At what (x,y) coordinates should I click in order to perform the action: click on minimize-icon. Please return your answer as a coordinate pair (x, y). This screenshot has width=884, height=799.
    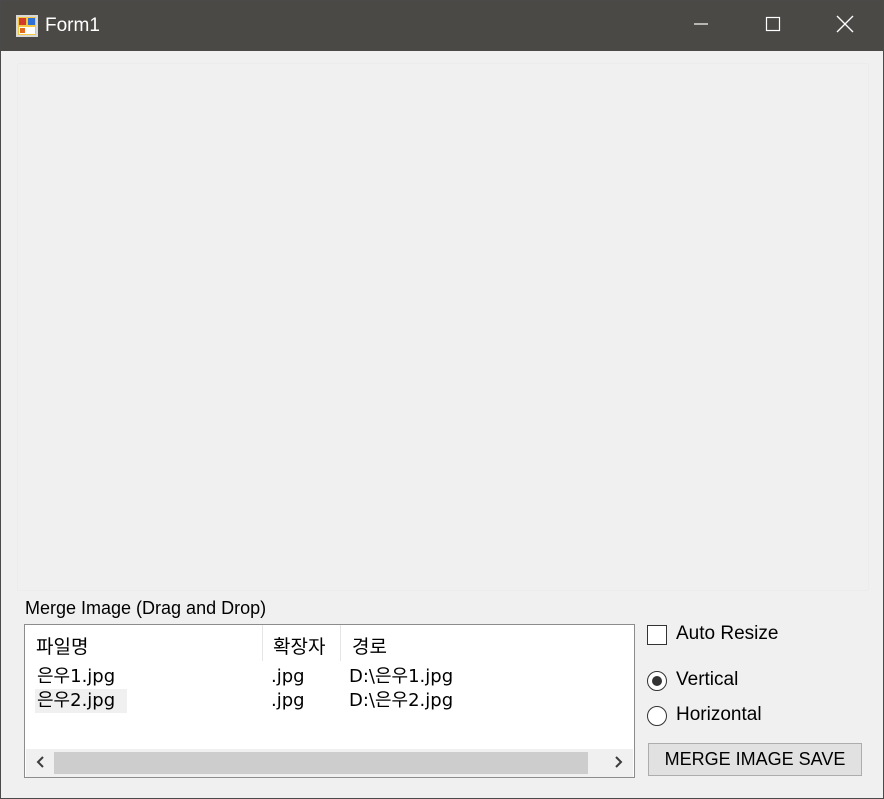
    Looking at the image, I should click on (701, 26).